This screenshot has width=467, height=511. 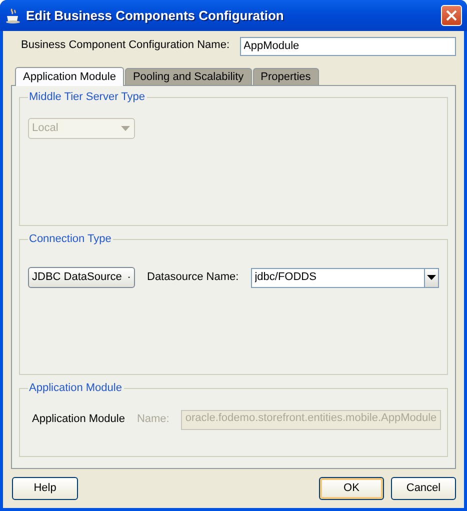 What do you see at coordinates (75, 388) in the screenshot?
I see `group-title: Application Module` at bounding box center [75, 388].